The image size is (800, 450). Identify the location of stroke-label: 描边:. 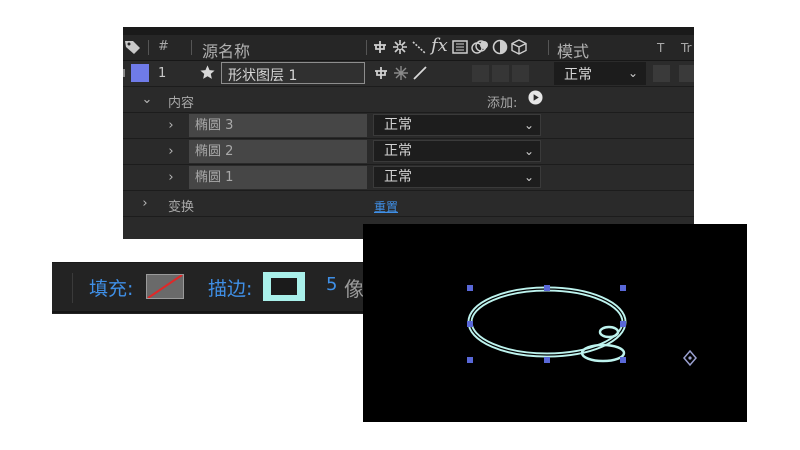
(230, 287).